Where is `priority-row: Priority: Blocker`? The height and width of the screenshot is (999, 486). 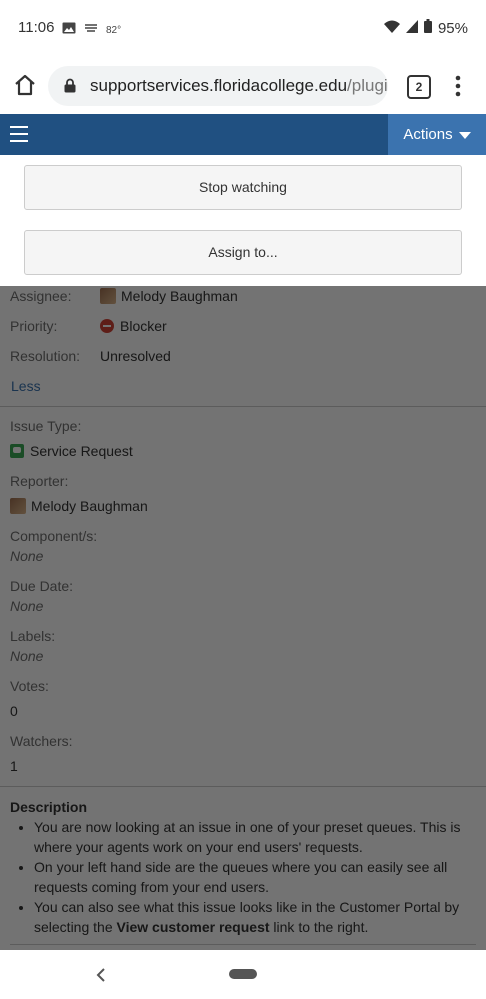
priority-row: Priority: Blocker is located at coordinates (88, 326).